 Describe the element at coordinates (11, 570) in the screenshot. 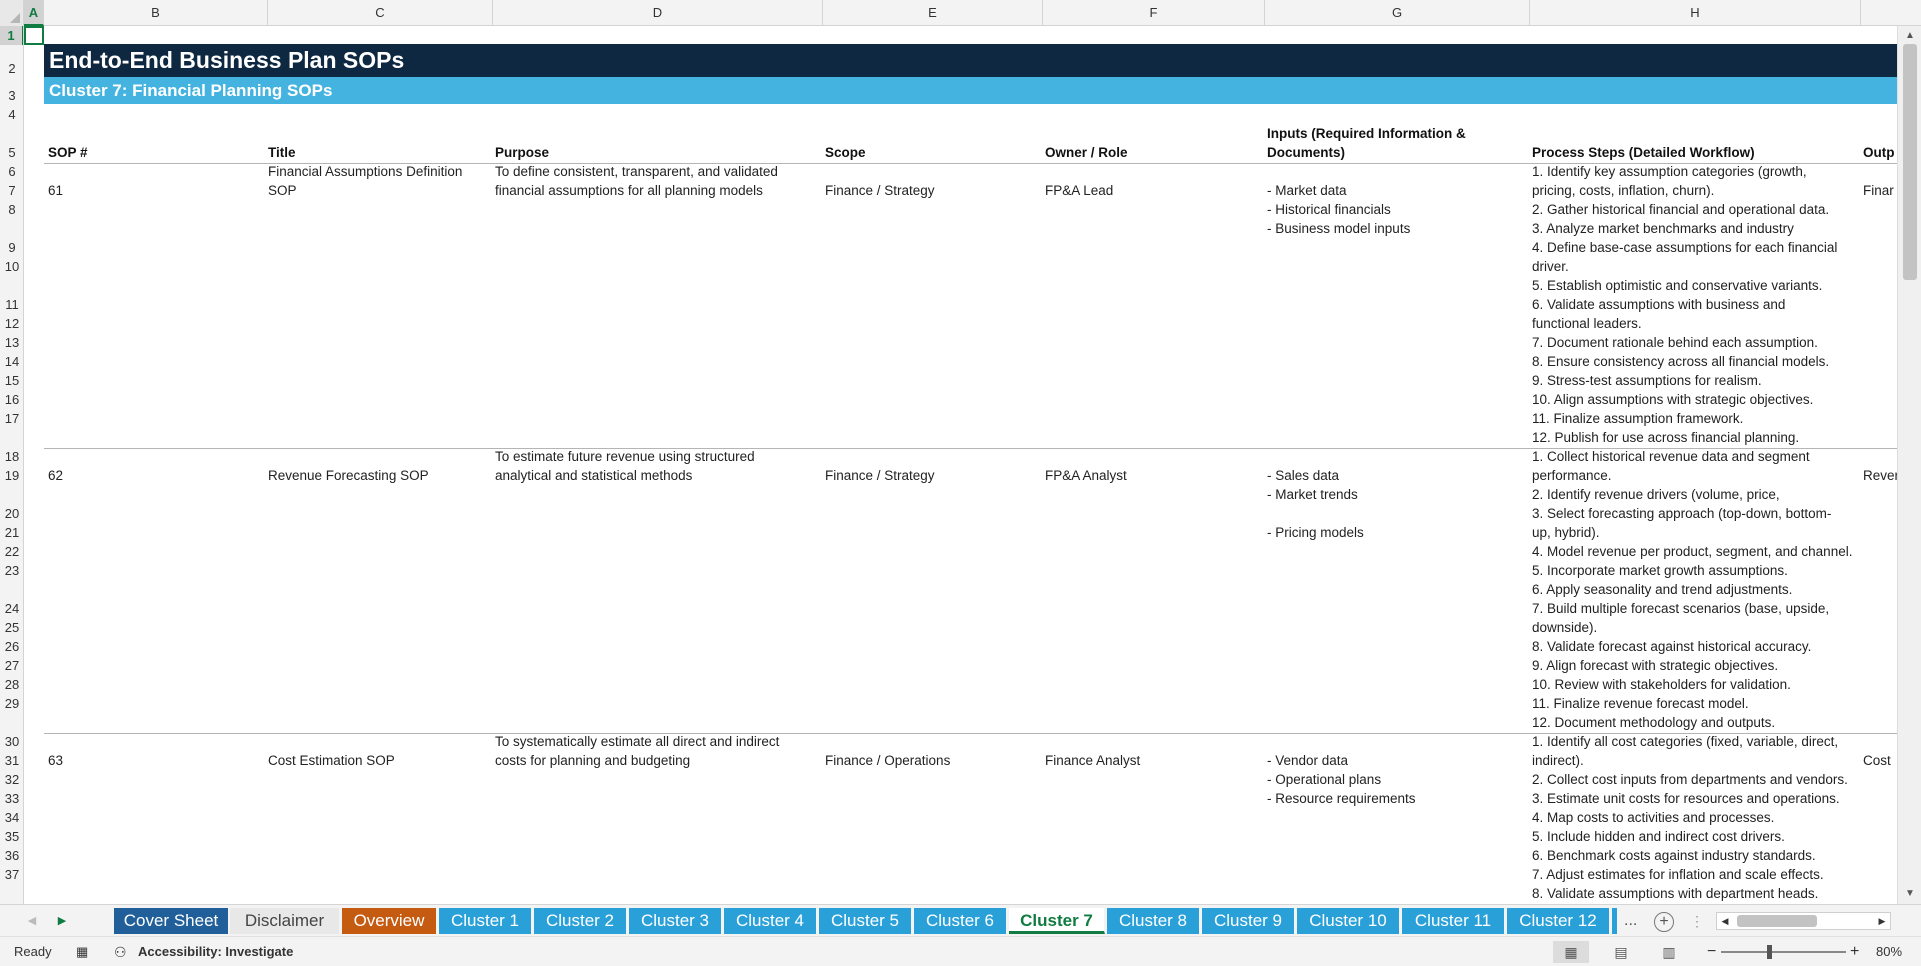

I see `row-header-23: 23` at that location.